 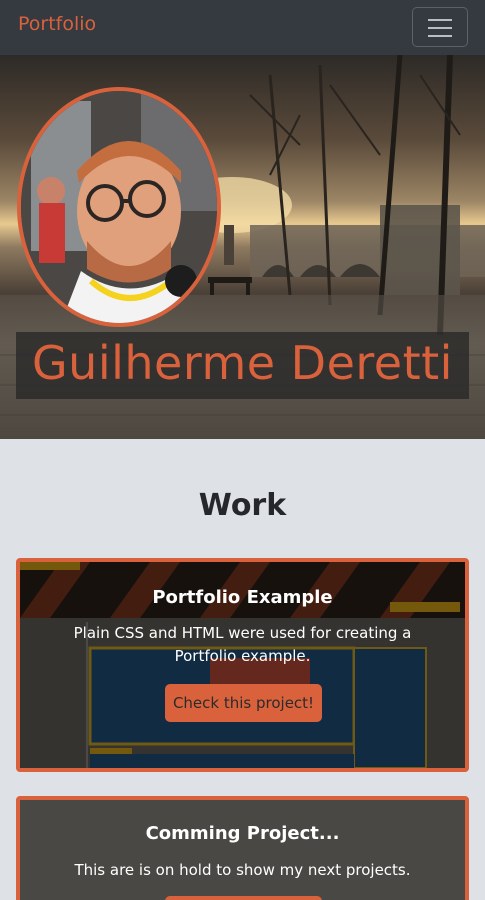 I want to click on hero-name: Guilherme Deretti, so click(x=242, y=363).